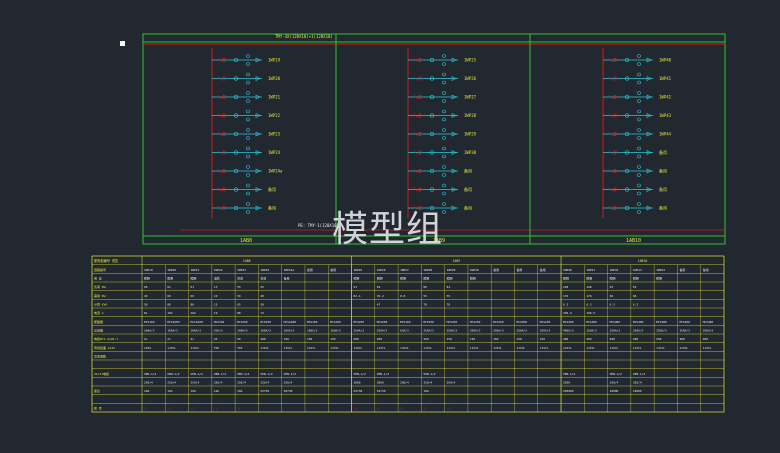  I want to click on table-cell: 1WP41, so click(590, 270).